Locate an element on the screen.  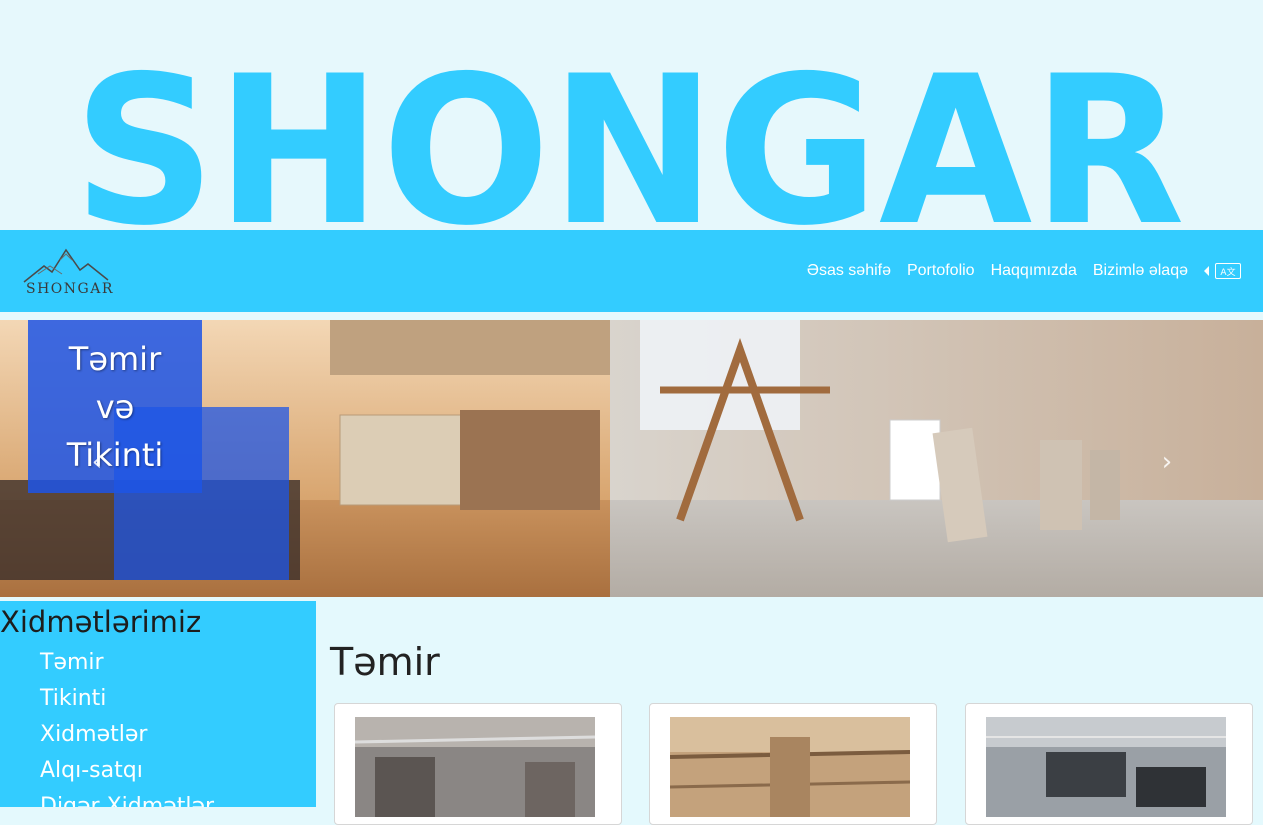
caption-line-2: və is located at coordinates (115, 406).